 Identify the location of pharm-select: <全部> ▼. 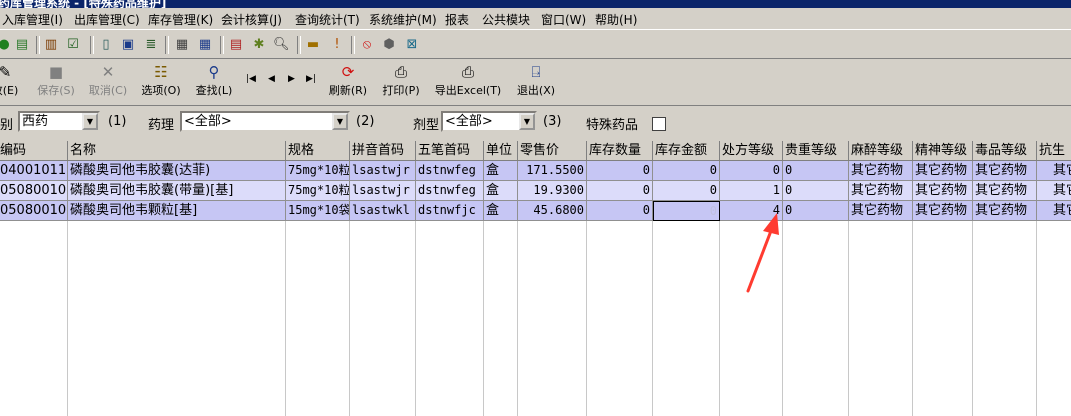
(265, 121).